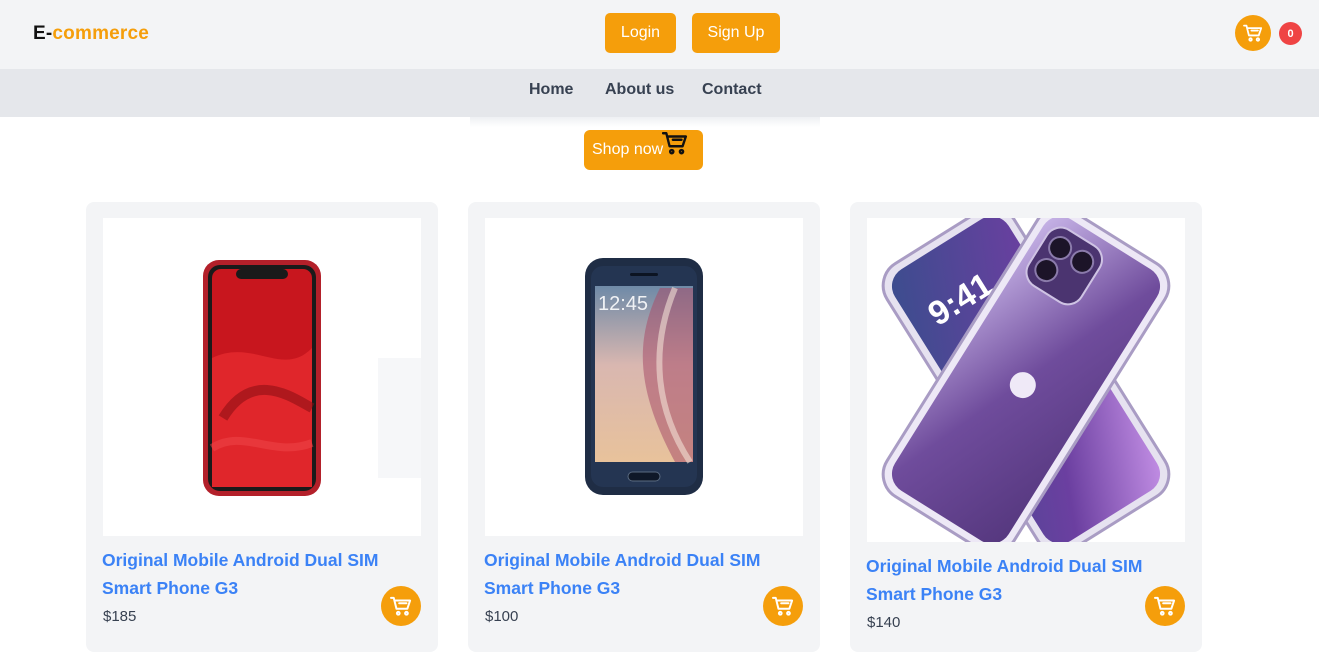  I want to click on signup-button: Sign Up, so click(736, 33).